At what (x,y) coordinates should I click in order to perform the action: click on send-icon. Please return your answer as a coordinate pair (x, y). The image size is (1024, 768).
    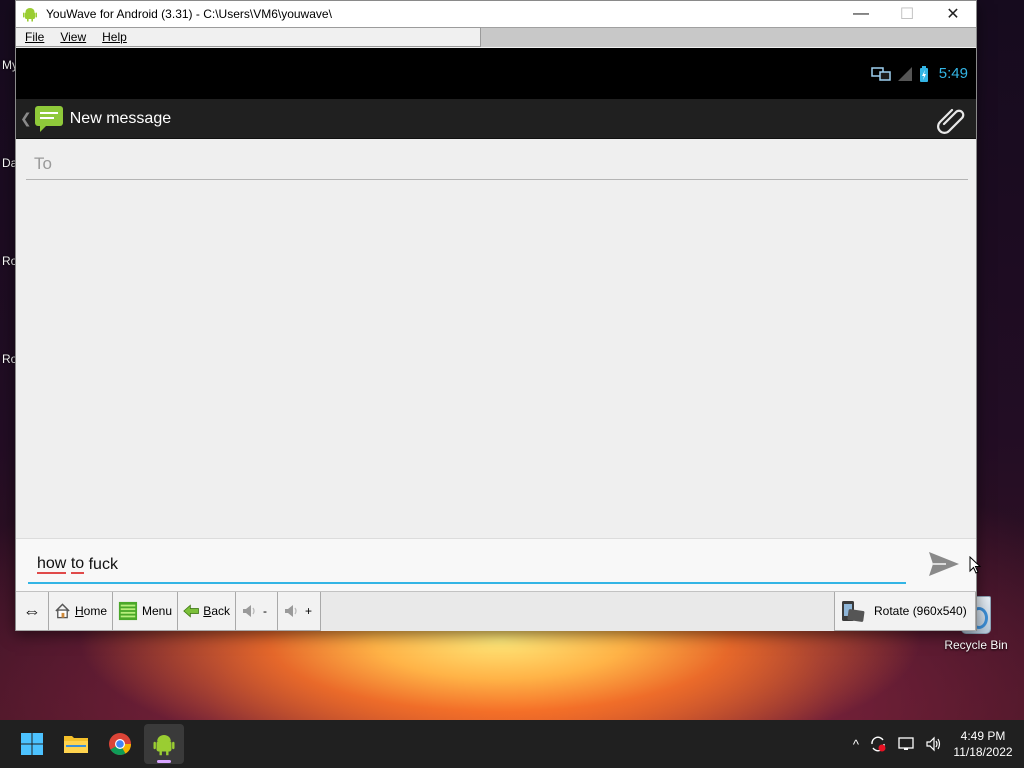
    Looking at the image, I should click on (944, 564).